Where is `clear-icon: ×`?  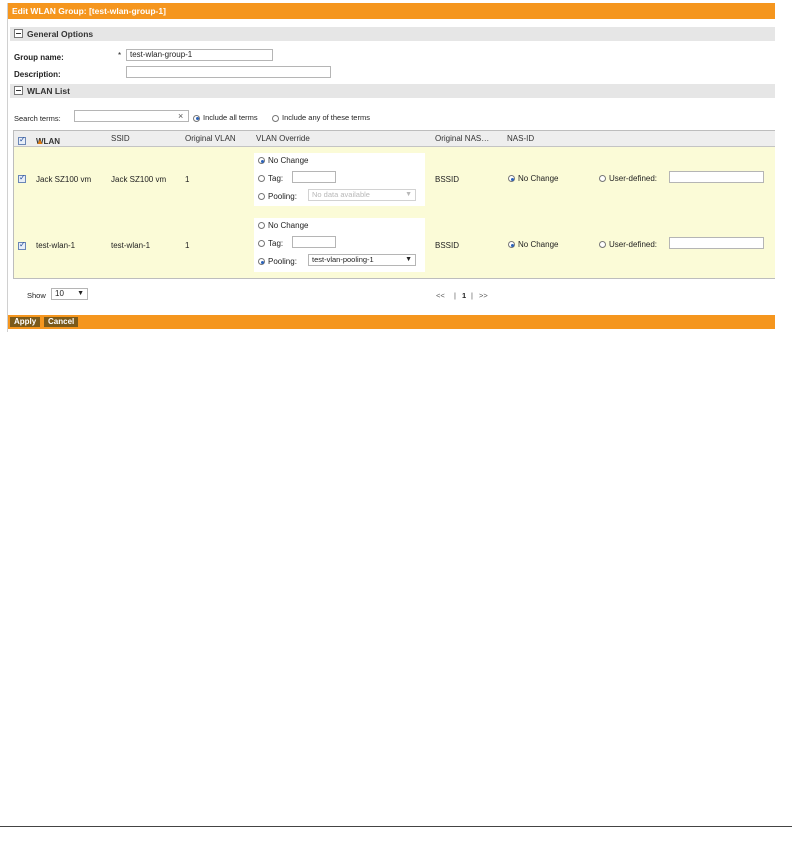
clear-icon: × is located at coordinates (180, 116).